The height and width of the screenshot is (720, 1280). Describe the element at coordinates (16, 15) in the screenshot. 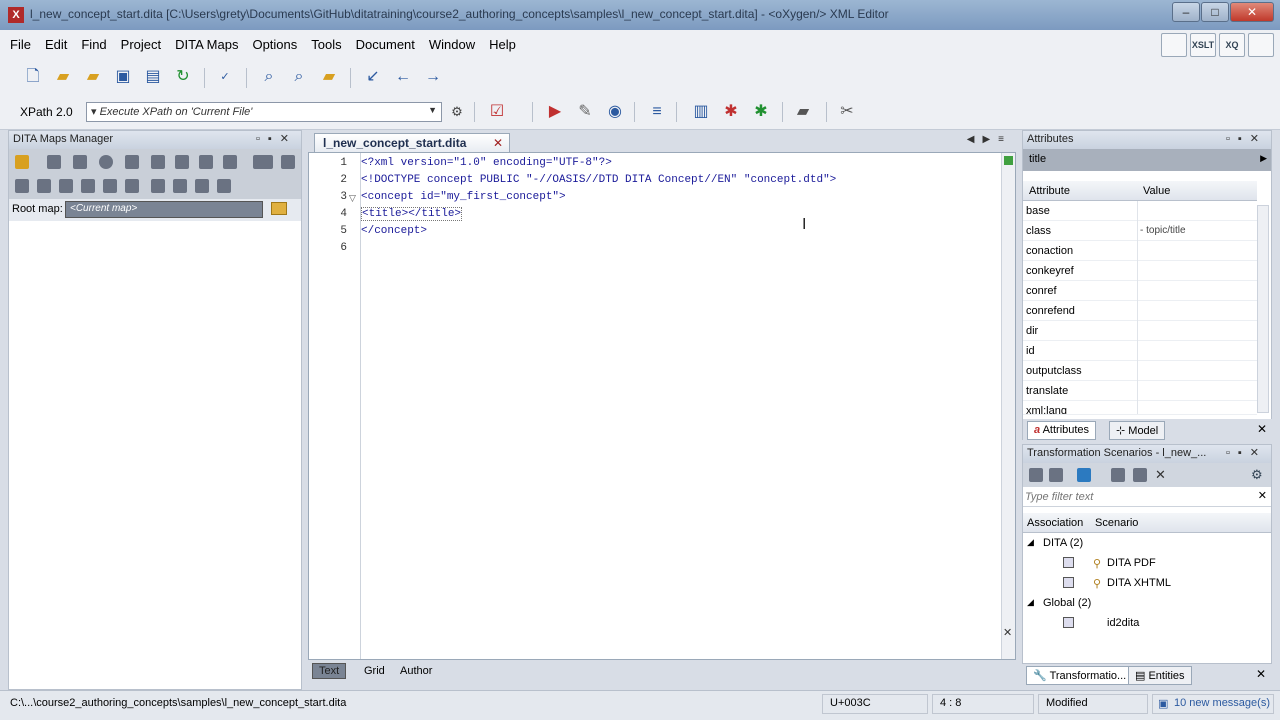

I see `oxygen-app-icon: X` at that location.